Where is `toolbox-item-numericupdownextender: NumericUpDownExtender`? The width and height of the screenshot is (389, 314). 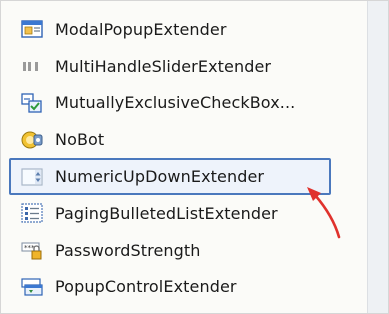 toolbox-item-numericupdownextender: NumericUpDownExtender is located at coordinates (170, 176).